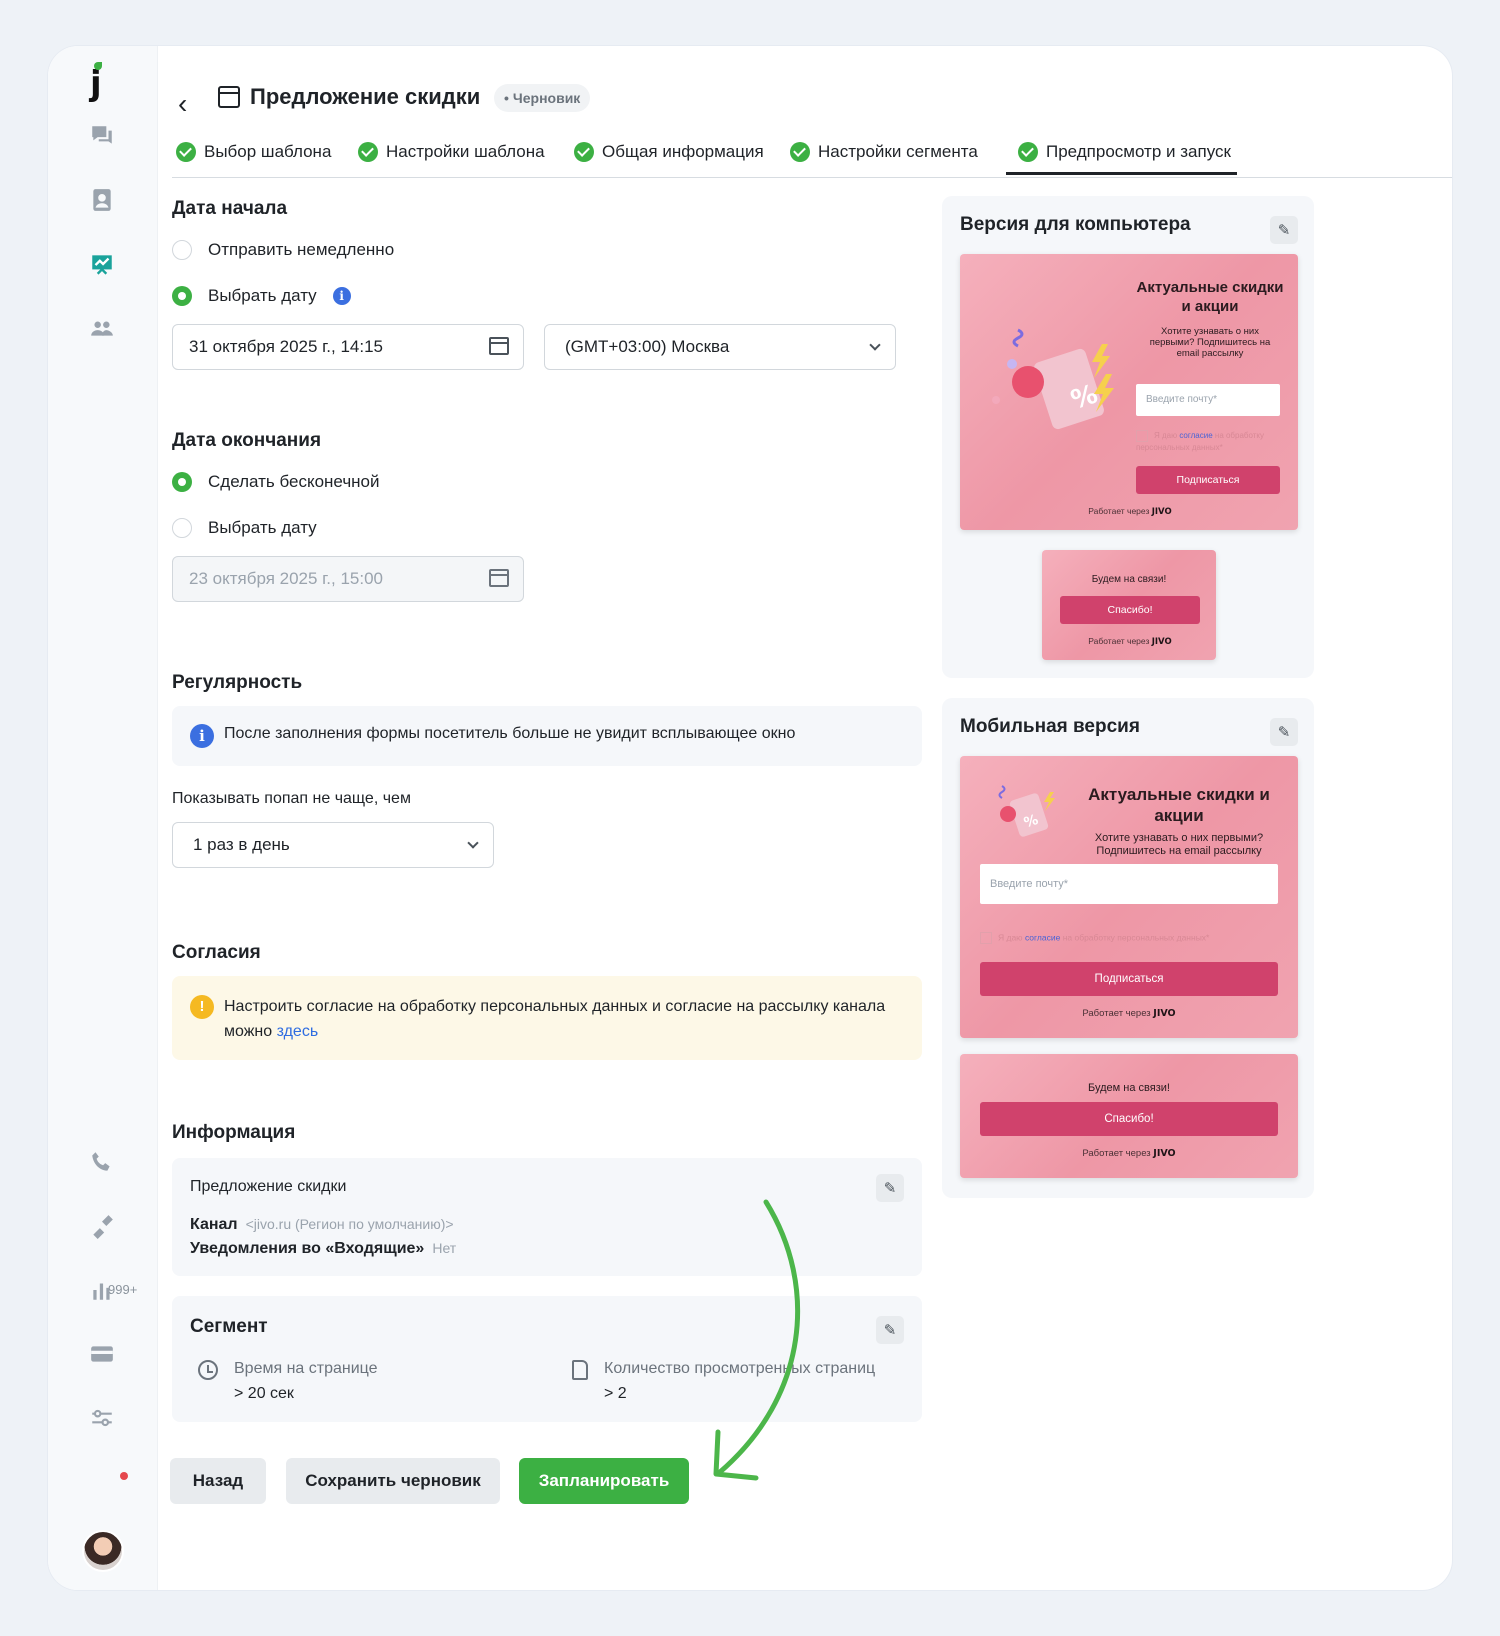  What do you see at coordinates (393, 1481) in the screenshot?
I see `save-draft-button: Сохранить черновик` at bounding box center [393, 1481].